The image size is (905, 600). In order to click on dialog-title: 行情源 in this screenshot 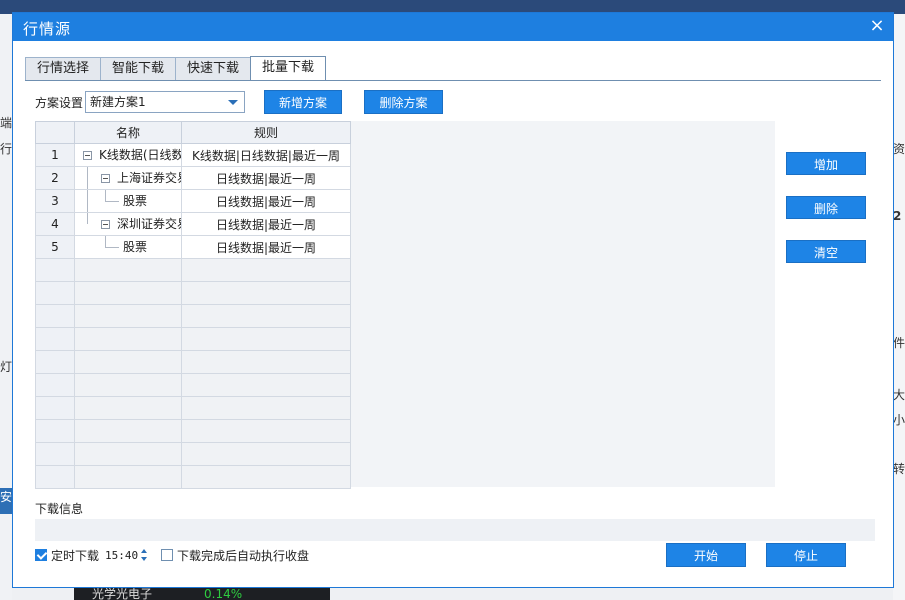, I will do `click(47, 29)`.